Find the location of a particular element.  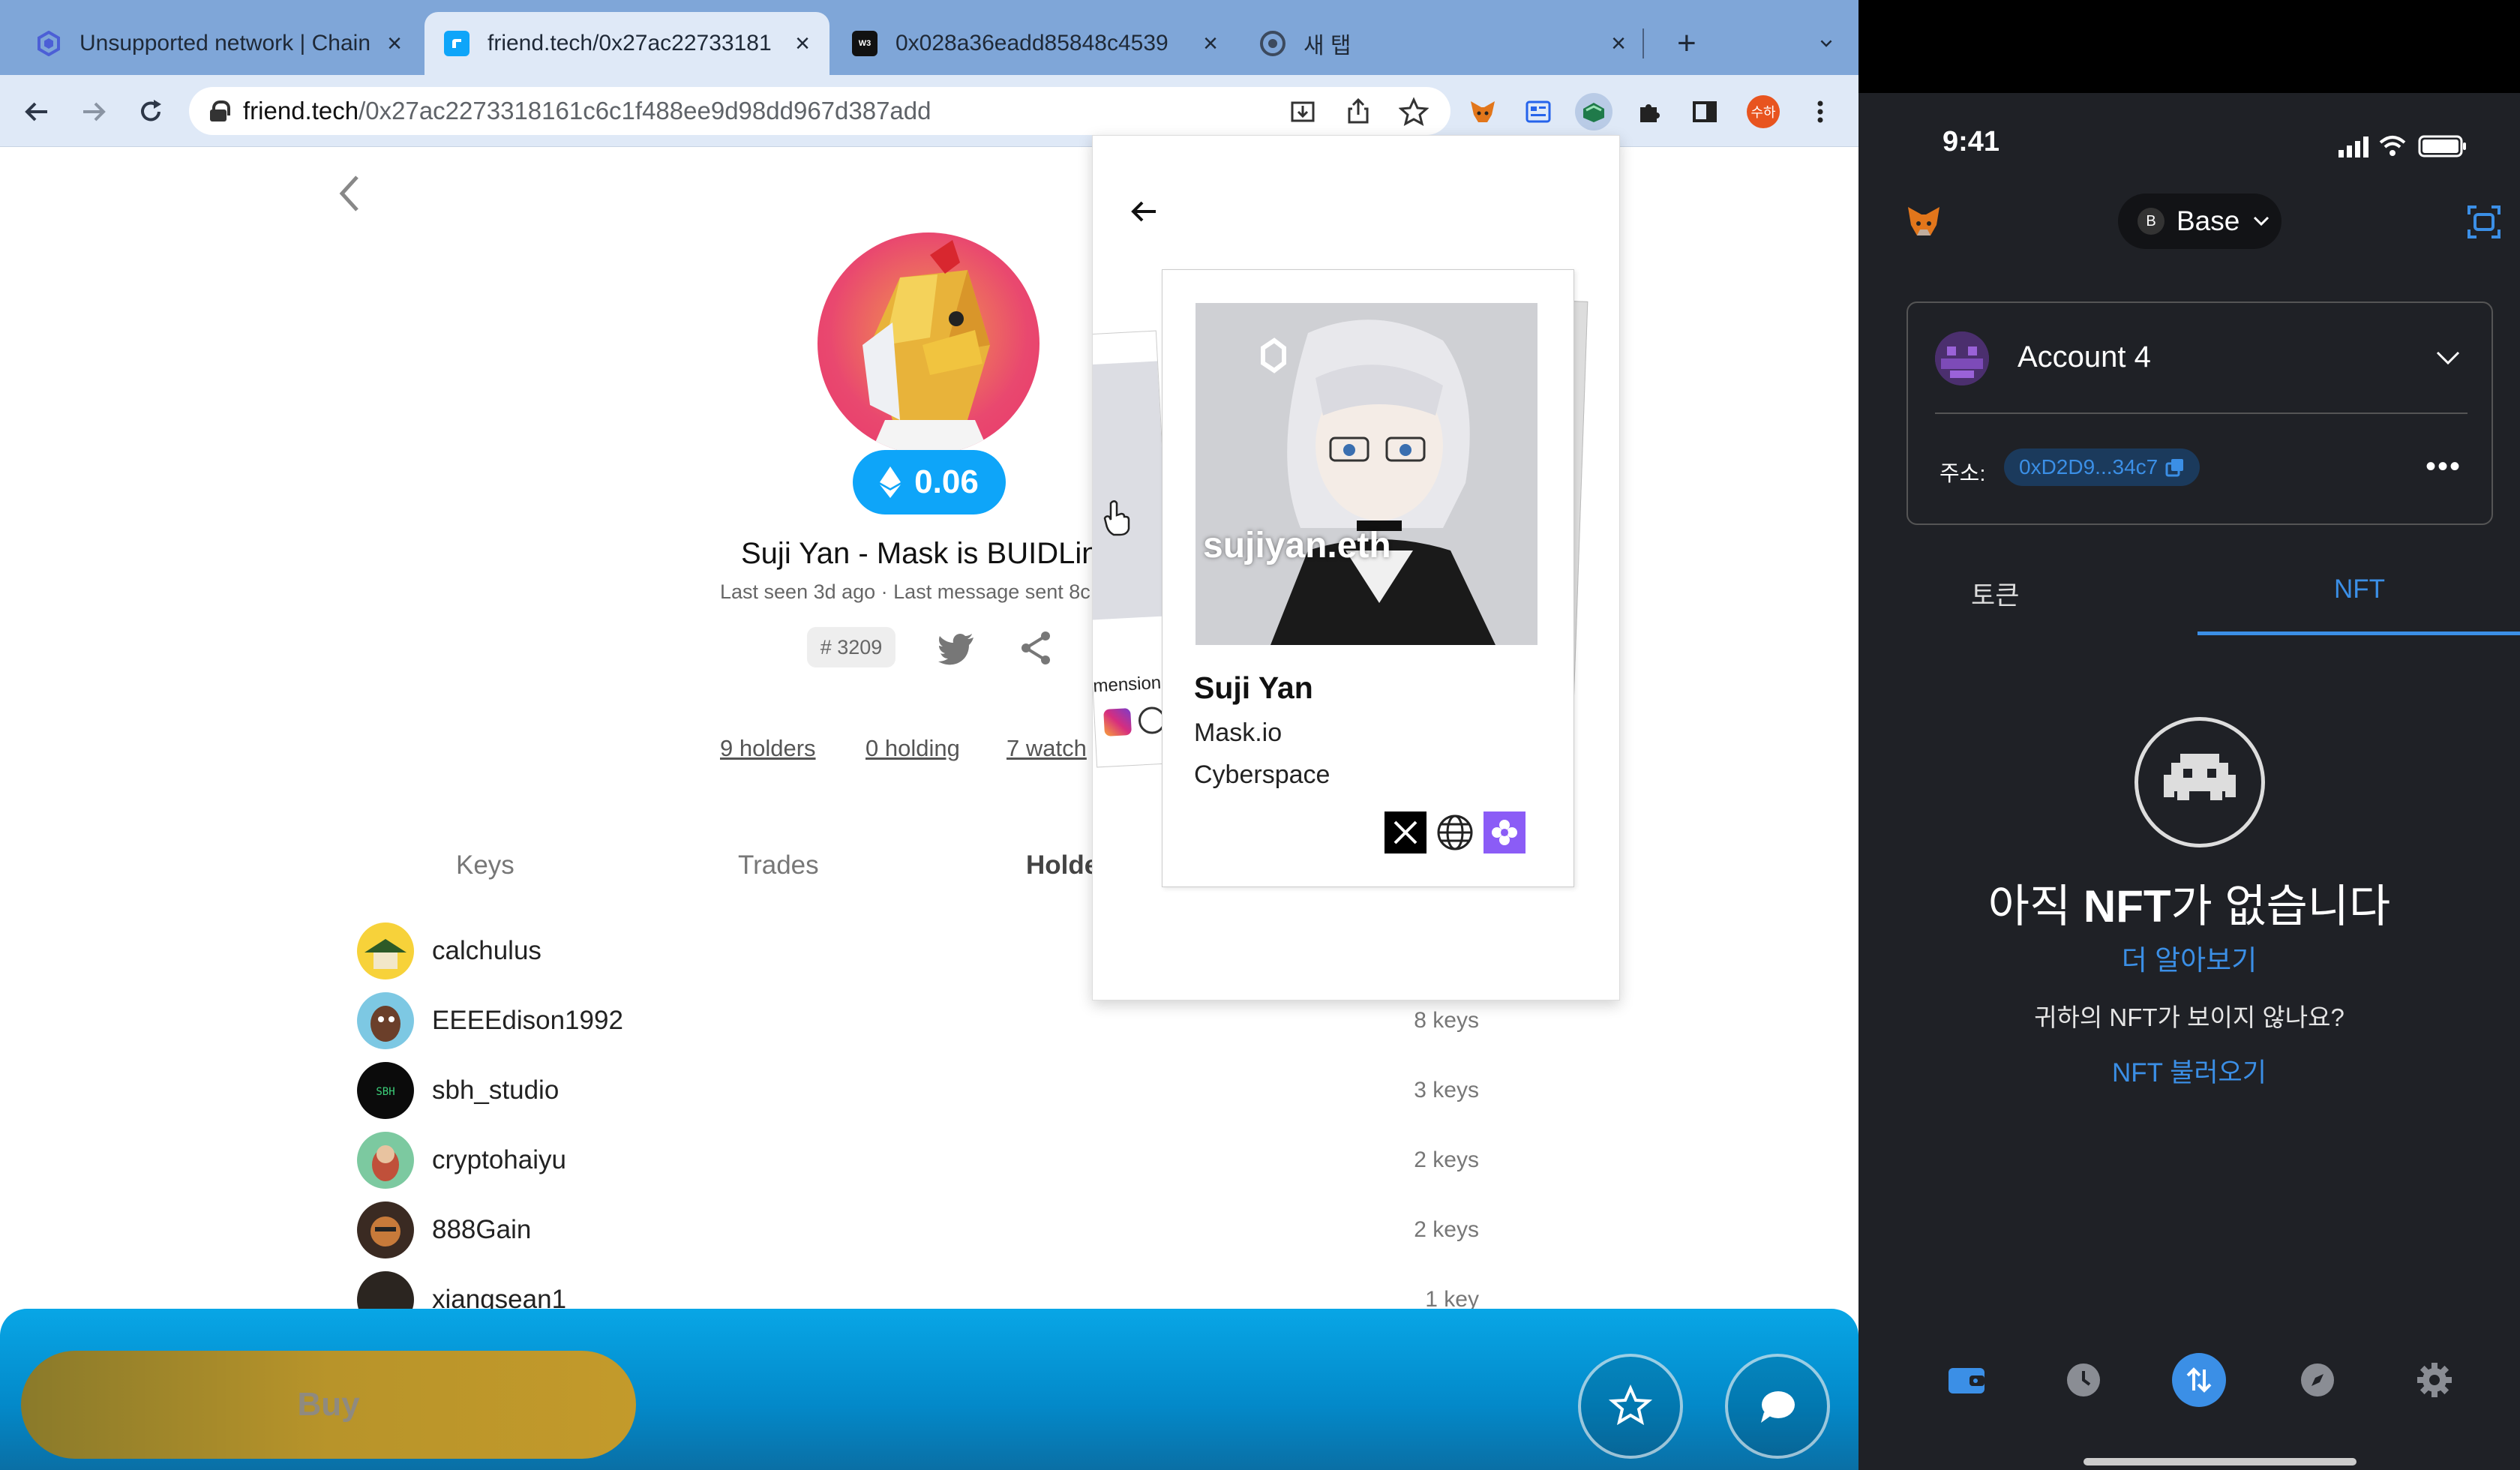

network-name: Base is located at coordinates (2208, 221).